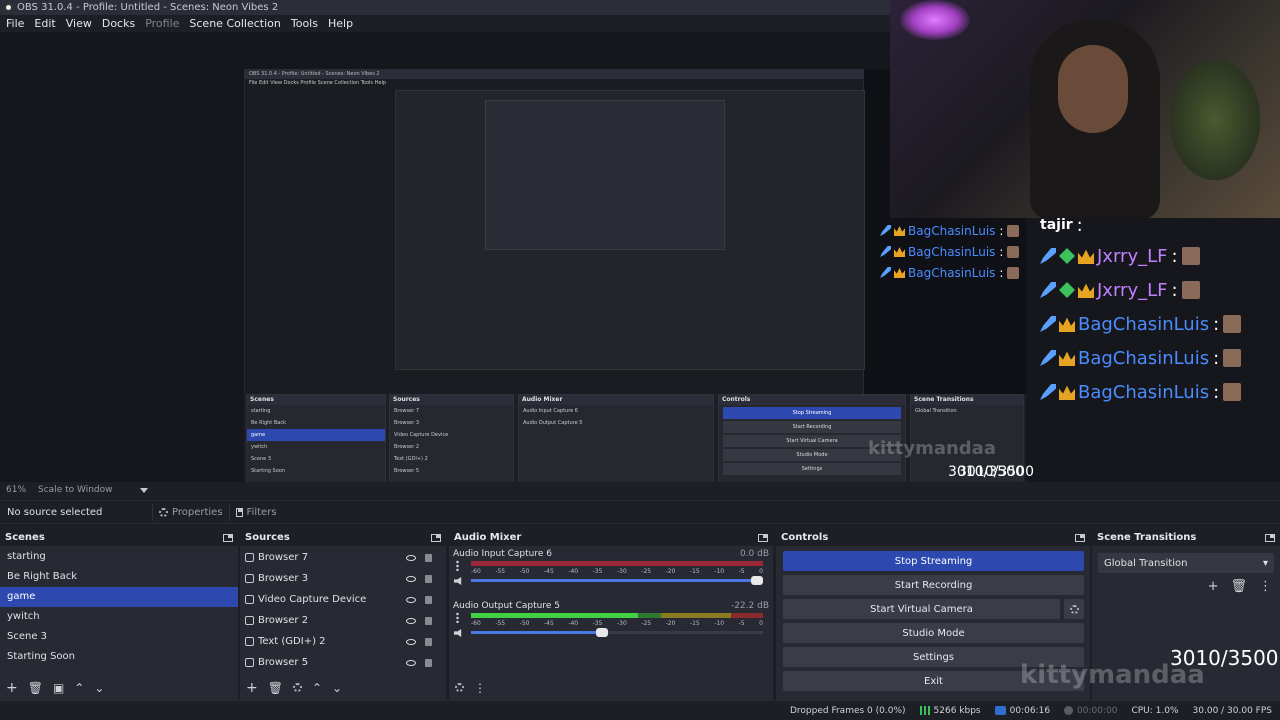 Image resolution: width=1280 pixels, height=720 pixels. What do you see at coordinates (190, 512) in the screenshot?
I see `properties-button: Properties` at bounding box center [190, 512].